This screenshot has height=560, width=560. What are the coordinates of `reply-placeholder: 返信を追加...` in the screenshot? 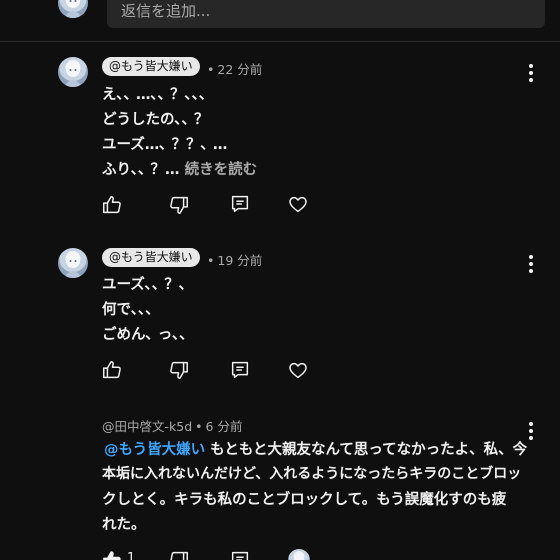 It's located at (166, 11).